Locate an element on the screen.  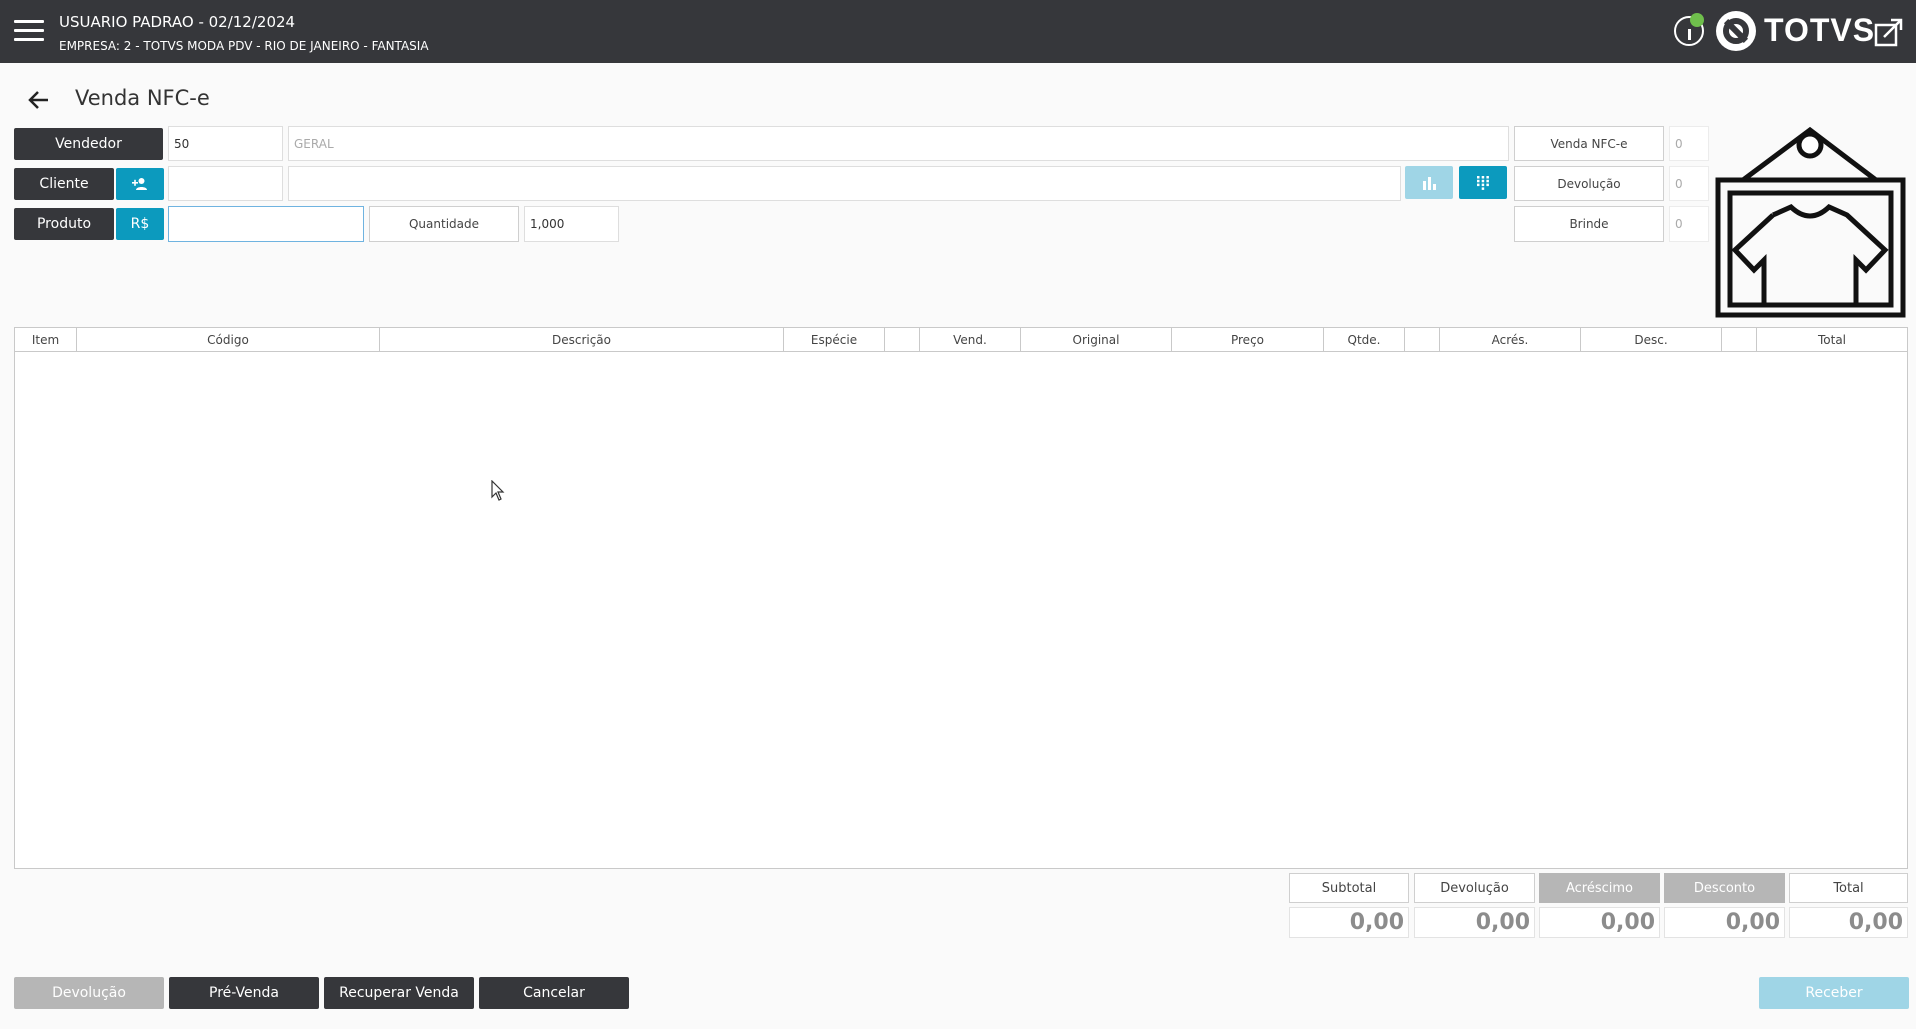
totvs-logo-icon is located at coordinates (1736, 31).